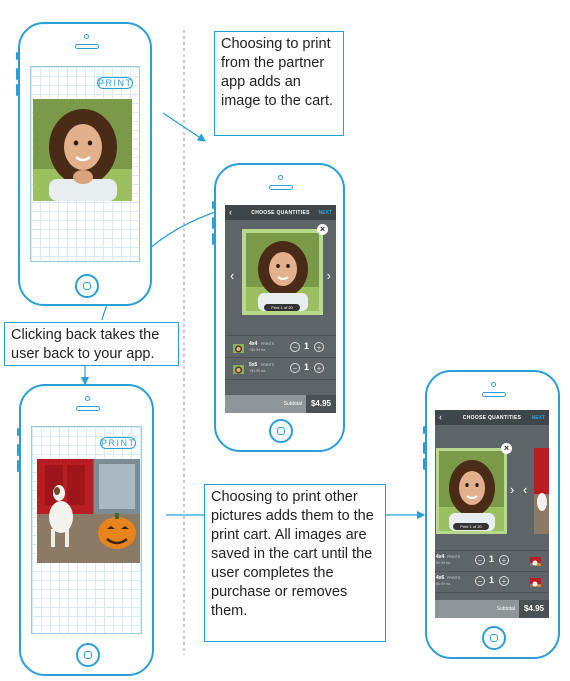 This screenshot has height=681, width=570. What do you see at coordinates (440, 578) in the screenshot?
I see `print-size: 4x6` at bounding box center [440, 578].